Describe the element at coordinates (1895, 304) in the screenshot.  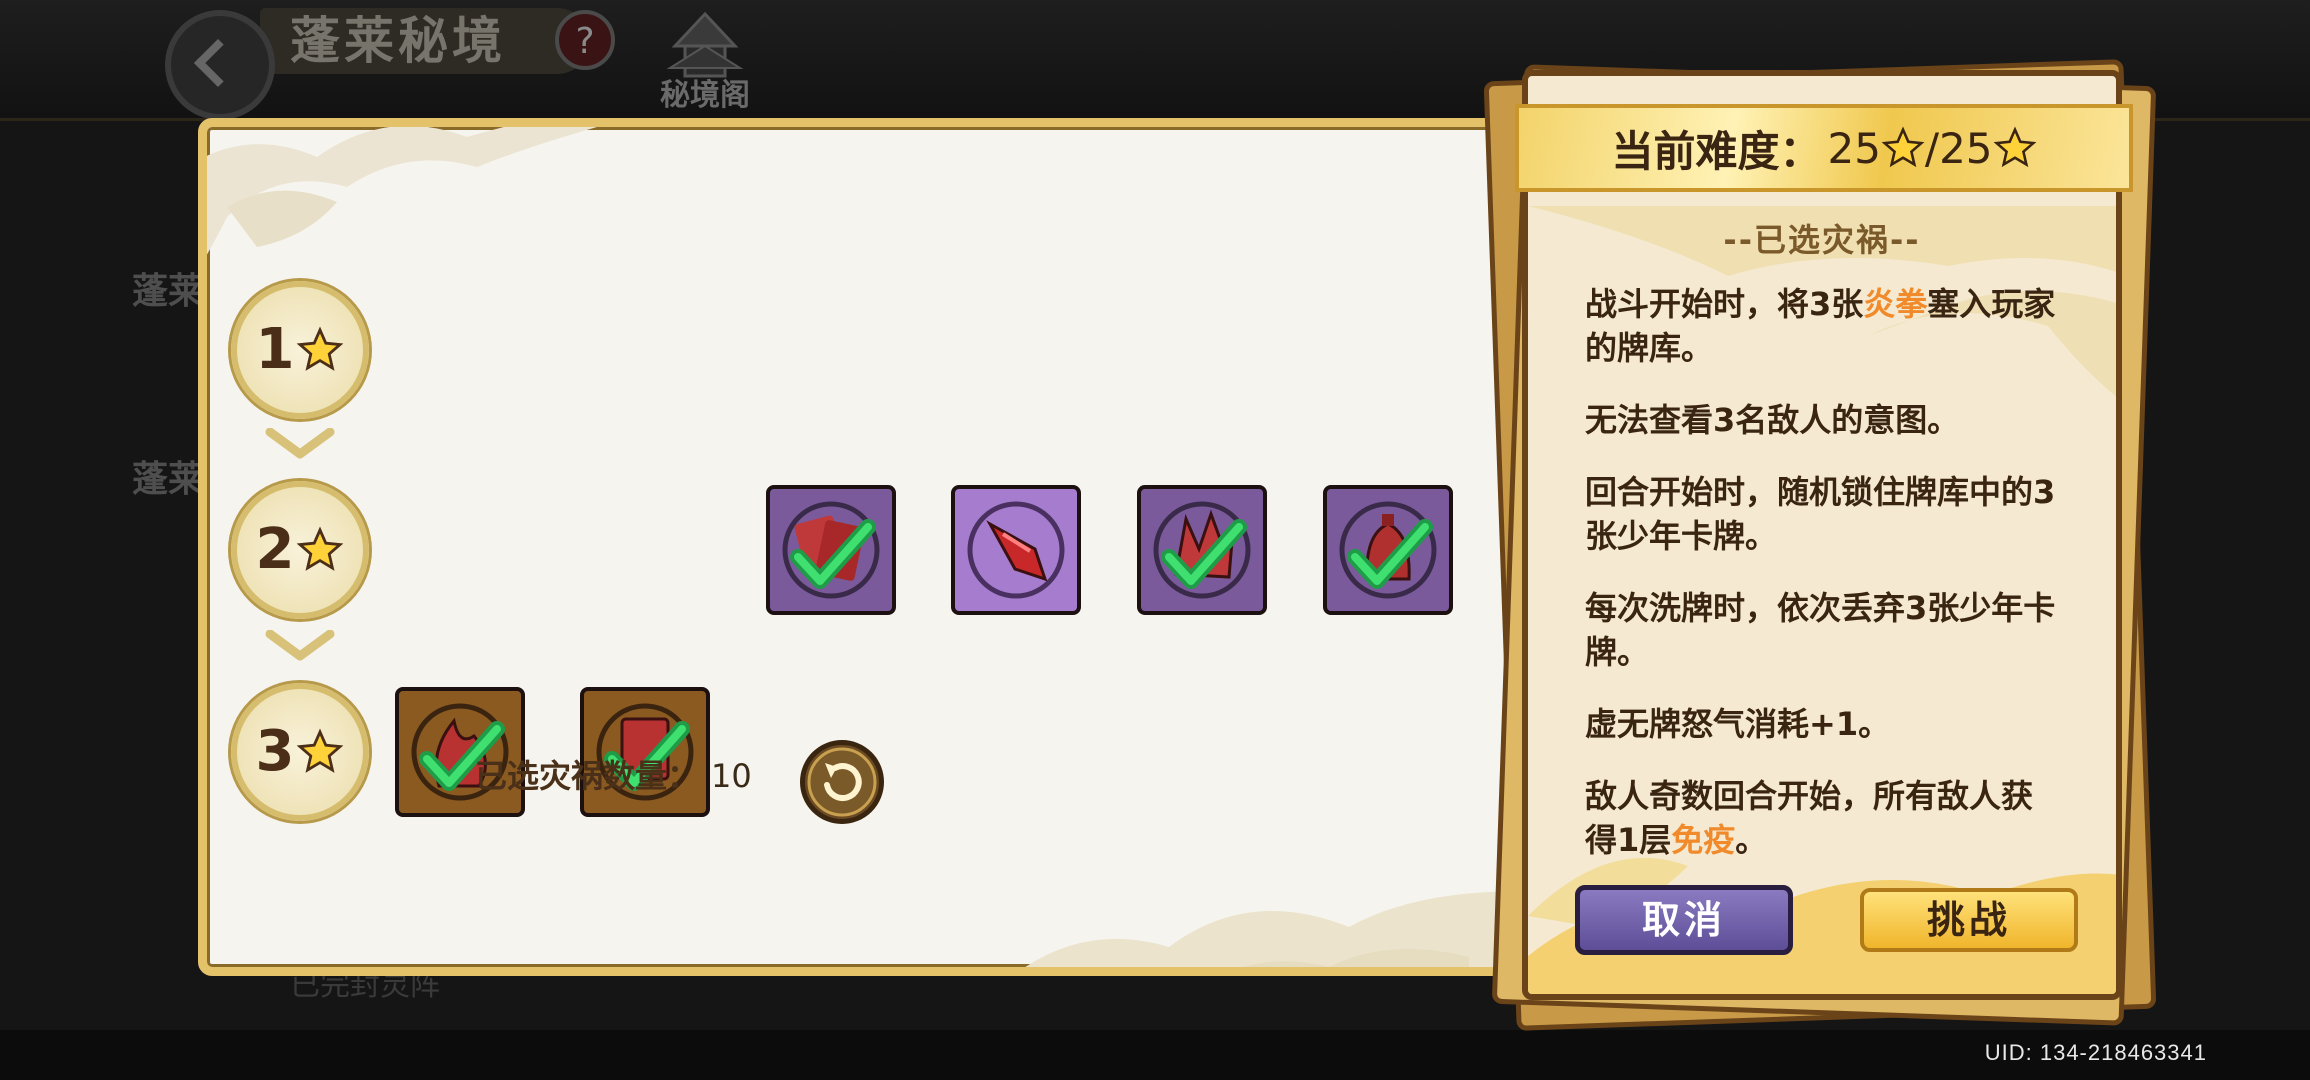
I see `curse-keyword: 炎拳` at that location.